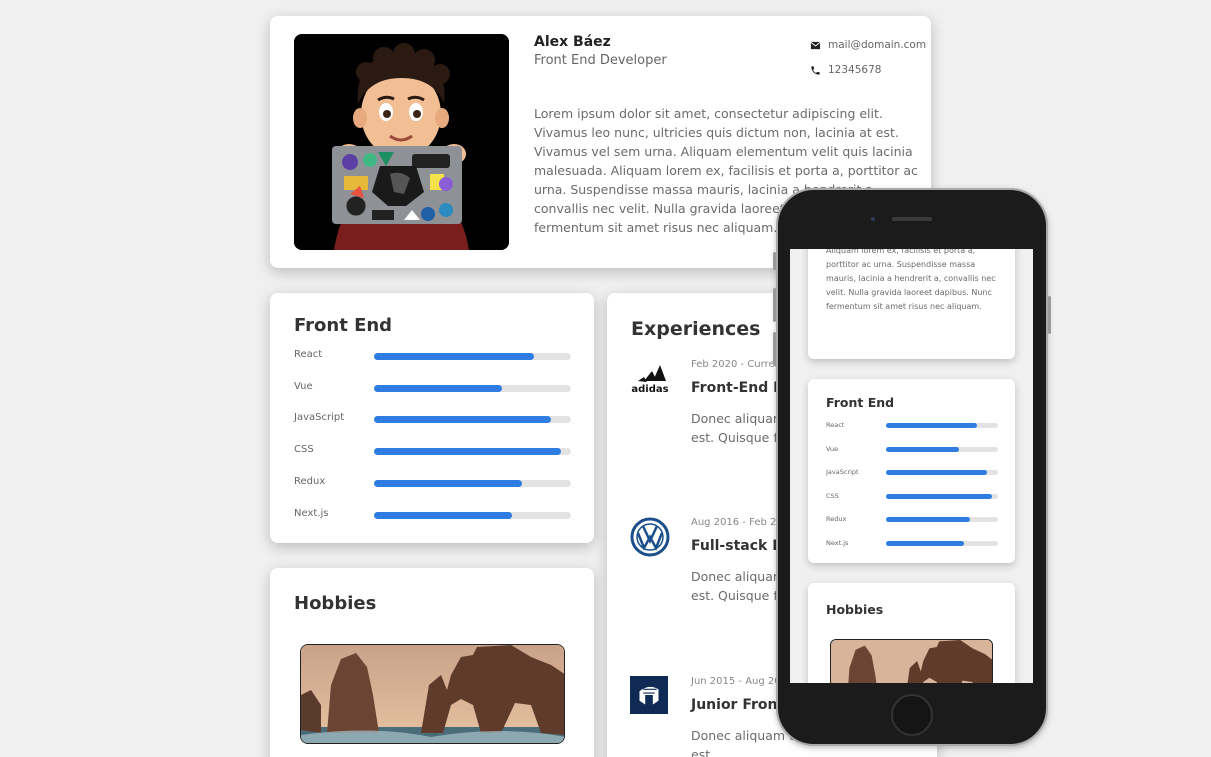 This screenshot has height=757, width=1211. I want to click on mobile-skill-row: CSS, so click(912, 497).